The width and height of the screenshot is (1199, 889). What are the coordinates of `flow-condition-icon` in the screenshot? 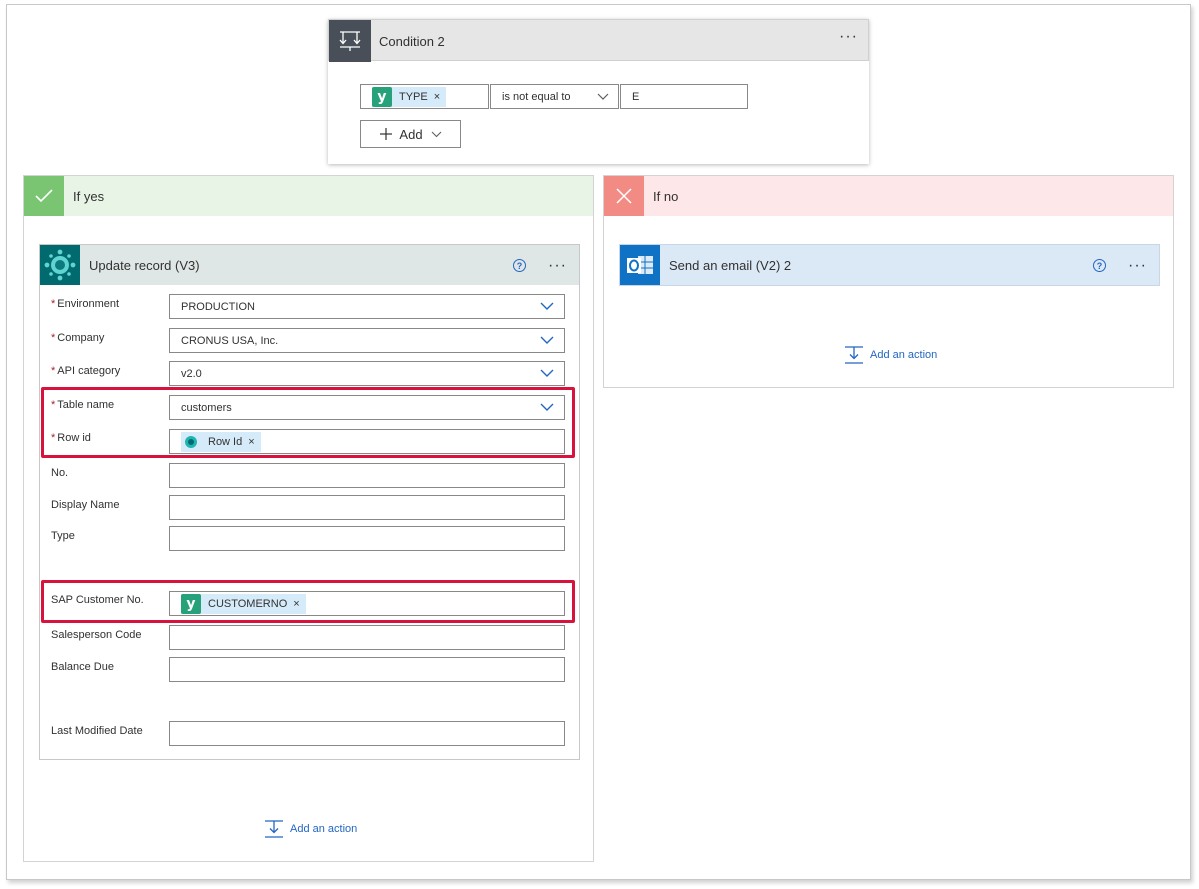 It's located at (350, 41).